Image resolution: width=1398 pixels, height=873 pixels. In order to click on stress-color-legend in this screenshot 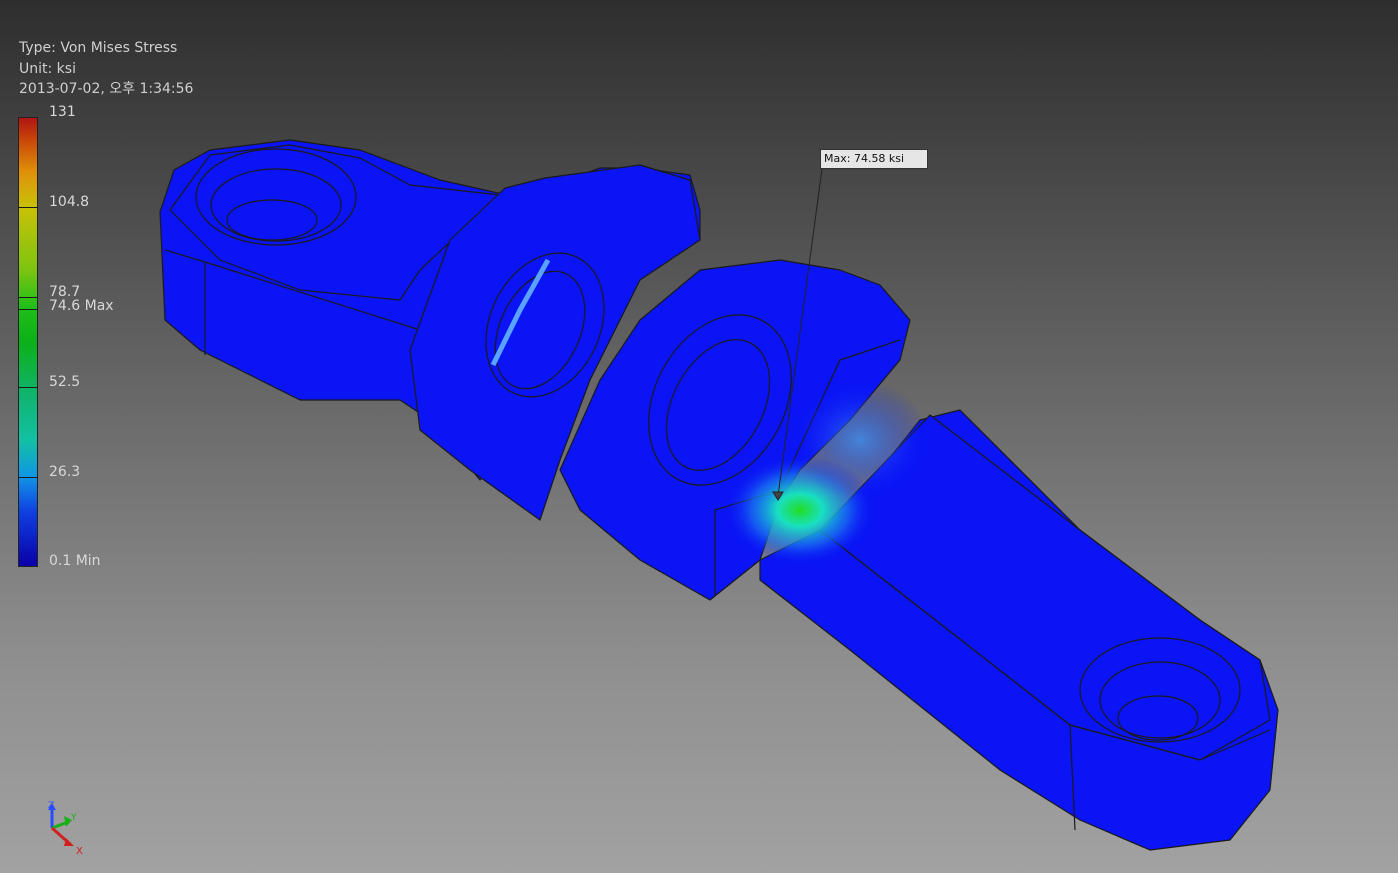, I will do `click(28, 342)`.